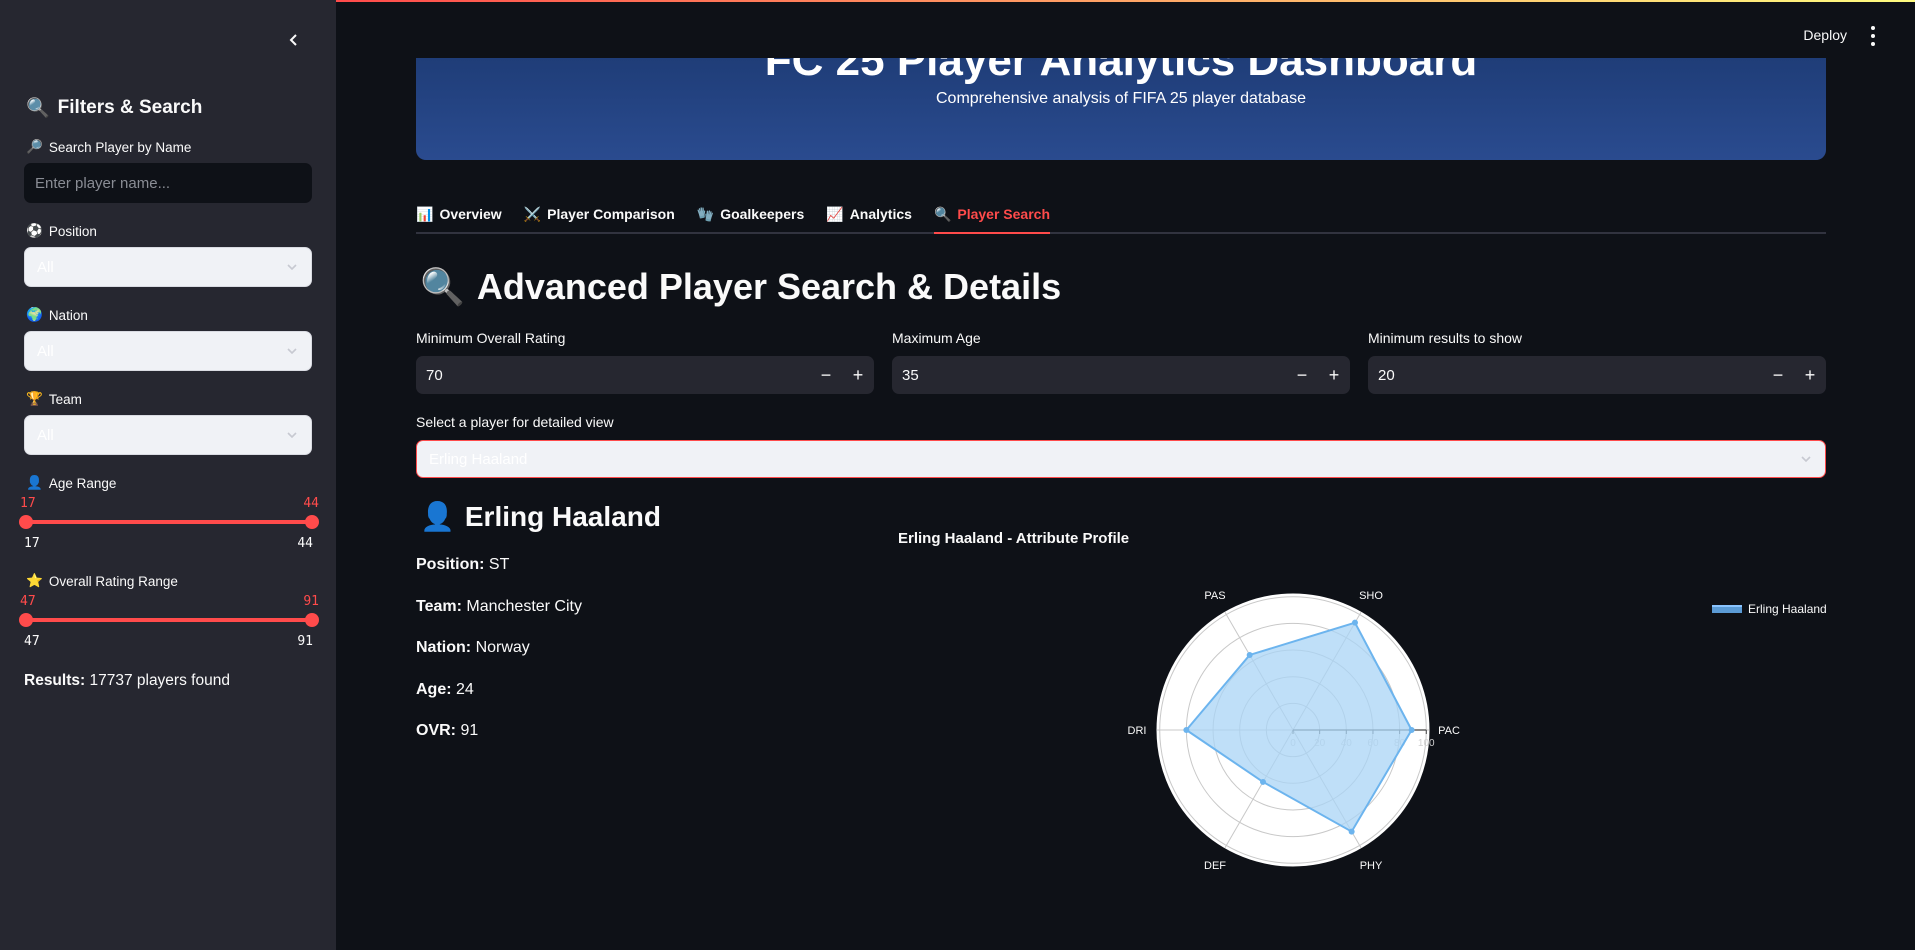 Image resolution: width=1915 pixels, height=950 pixels. I want to click on position-key: Position:, so click(450, 564).